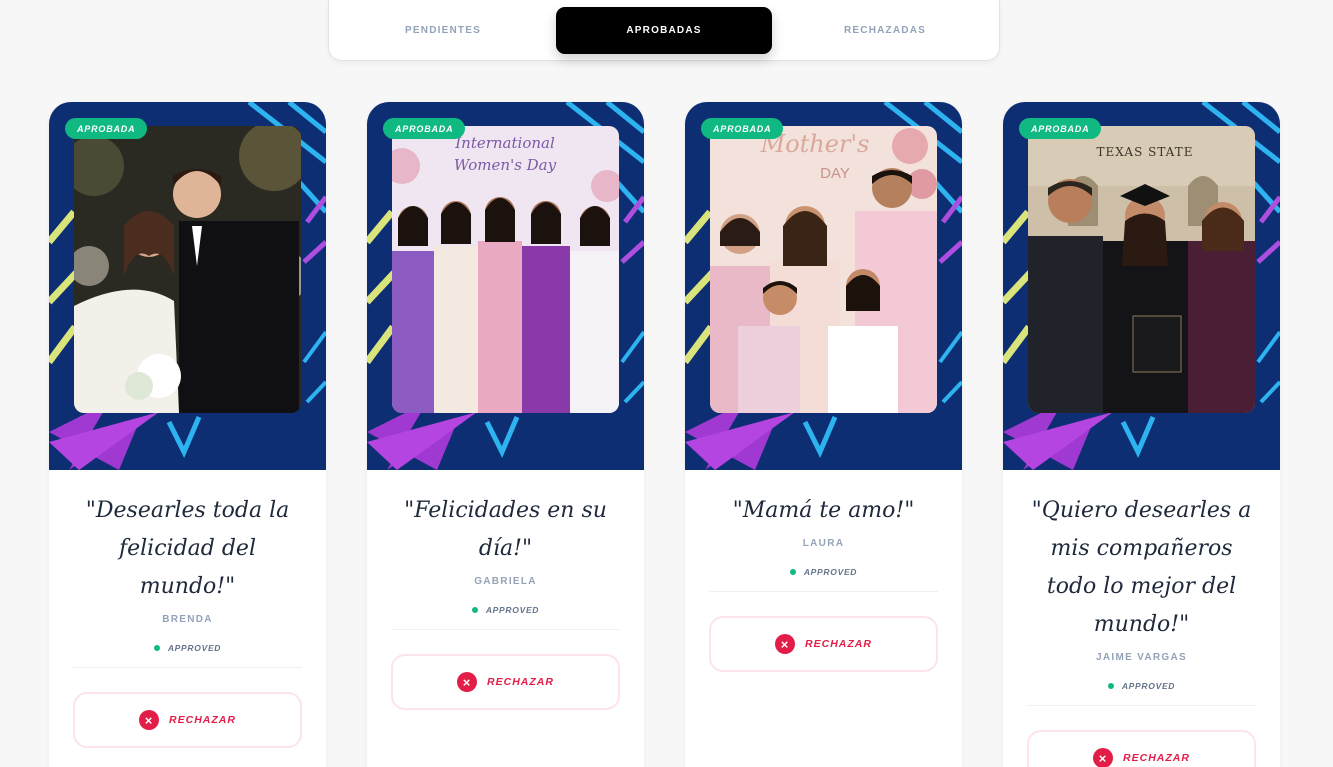 This screenshot has width=1333, height=767. What do you see at coordinates (505, 529) in the screenshot?
I see `card-message: "Felicidades en su día!"` at bounding box center [505, 529].